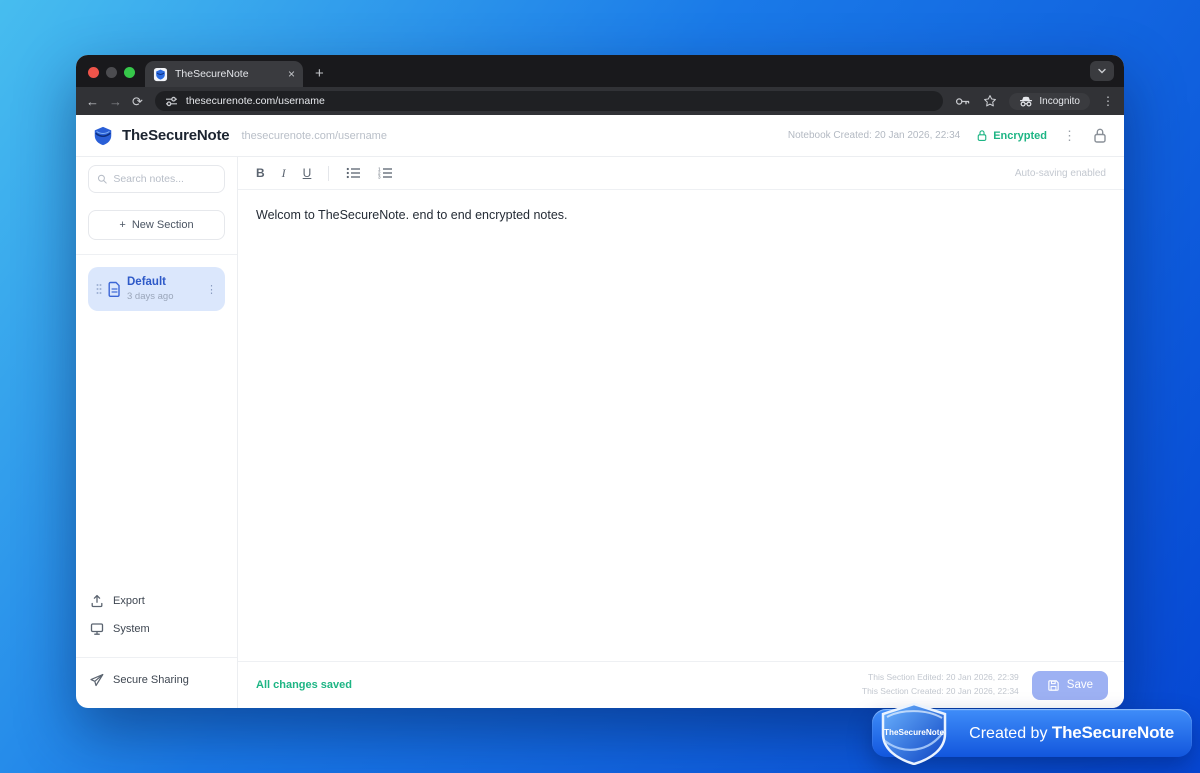 The width and height of the screenshot is (1200, 773). Describe the element at coordinates (1059, 101) in the screenshot. I see `incognito-label: Incognito` at that location.